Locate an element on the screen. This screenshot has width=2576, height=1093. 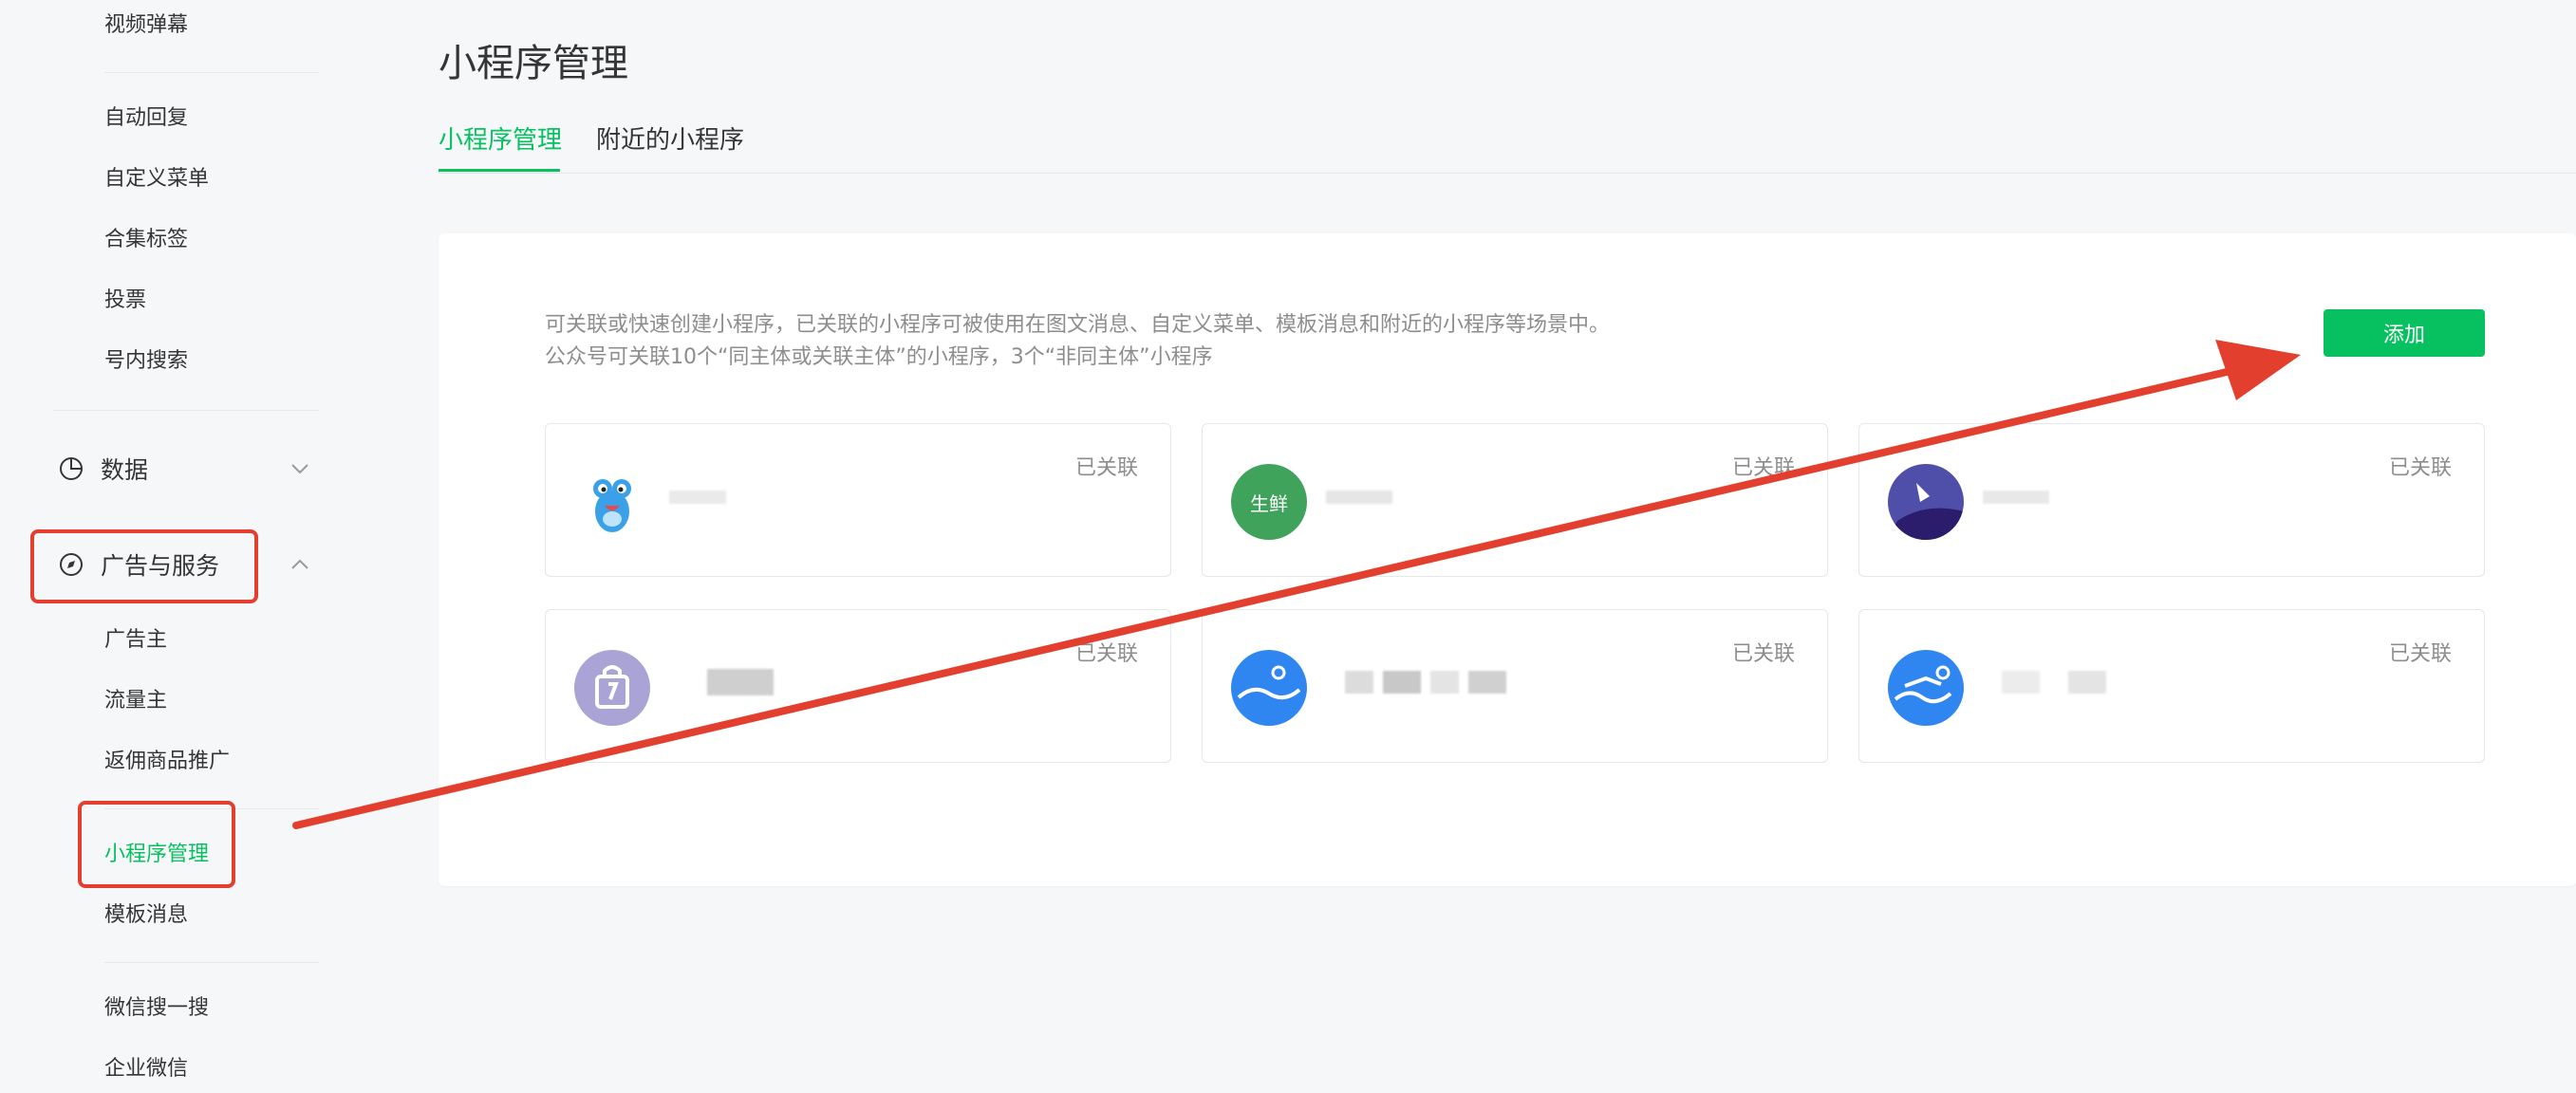
description-line-2: 公众号可关联10个“同主体或关联主体”的小程序，3个“非同主体”小程序 is located at coordinates (879, 357).